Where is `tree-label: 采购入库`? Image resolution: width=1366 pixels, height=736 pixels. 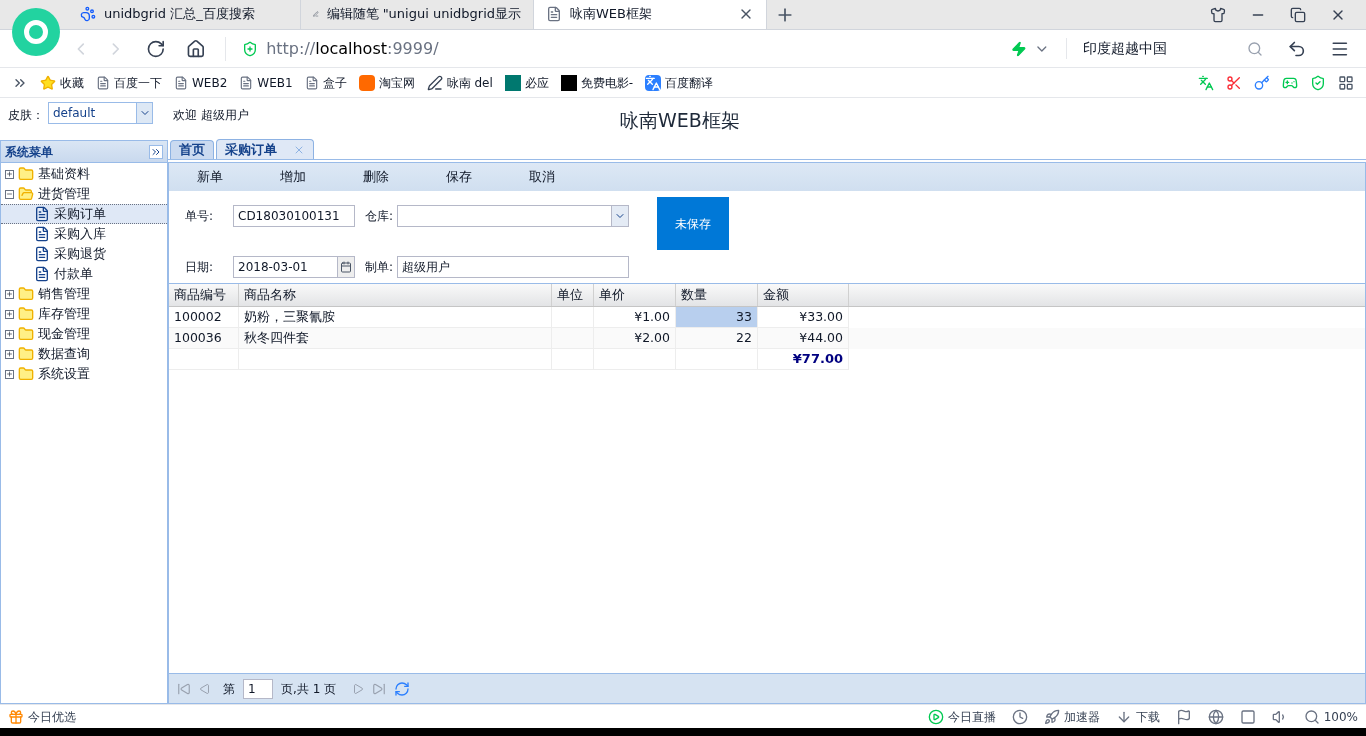
tree-label: 采购入库 is located at coordinates (80, 233).